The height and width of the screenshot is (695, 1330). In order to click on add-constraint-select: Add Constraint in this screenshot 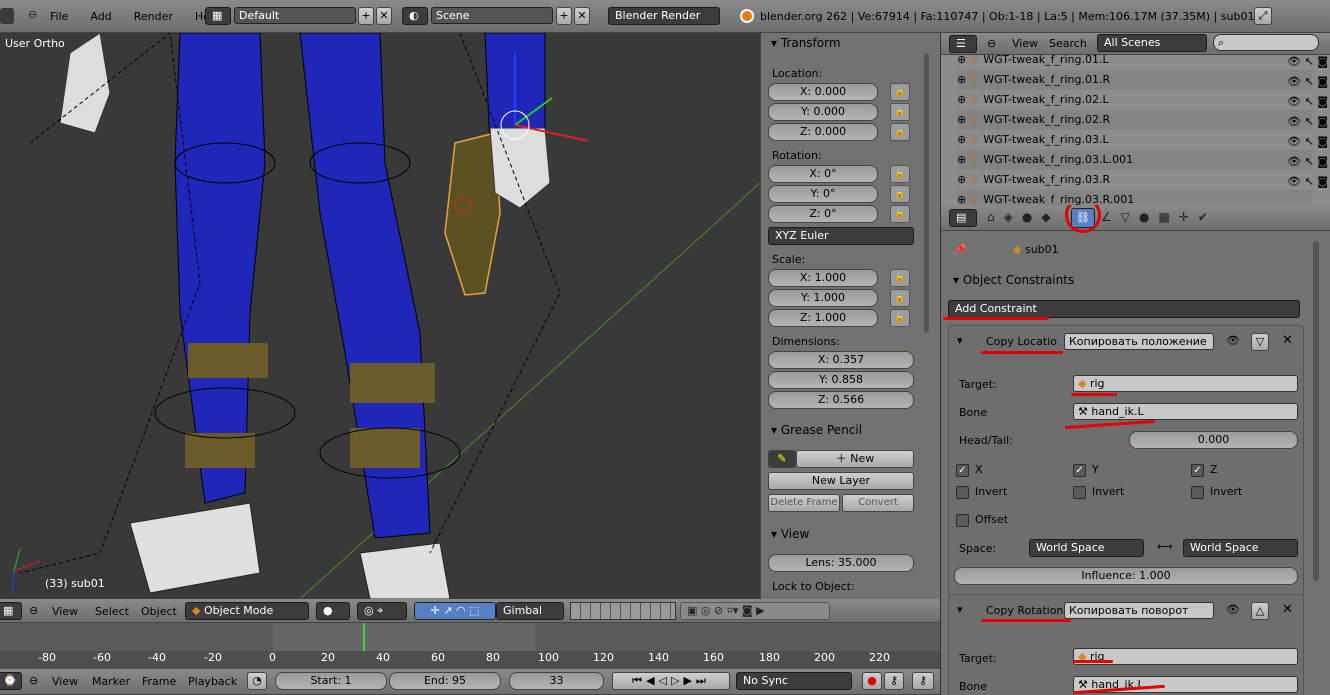, I will do `click(1124, 309)`.